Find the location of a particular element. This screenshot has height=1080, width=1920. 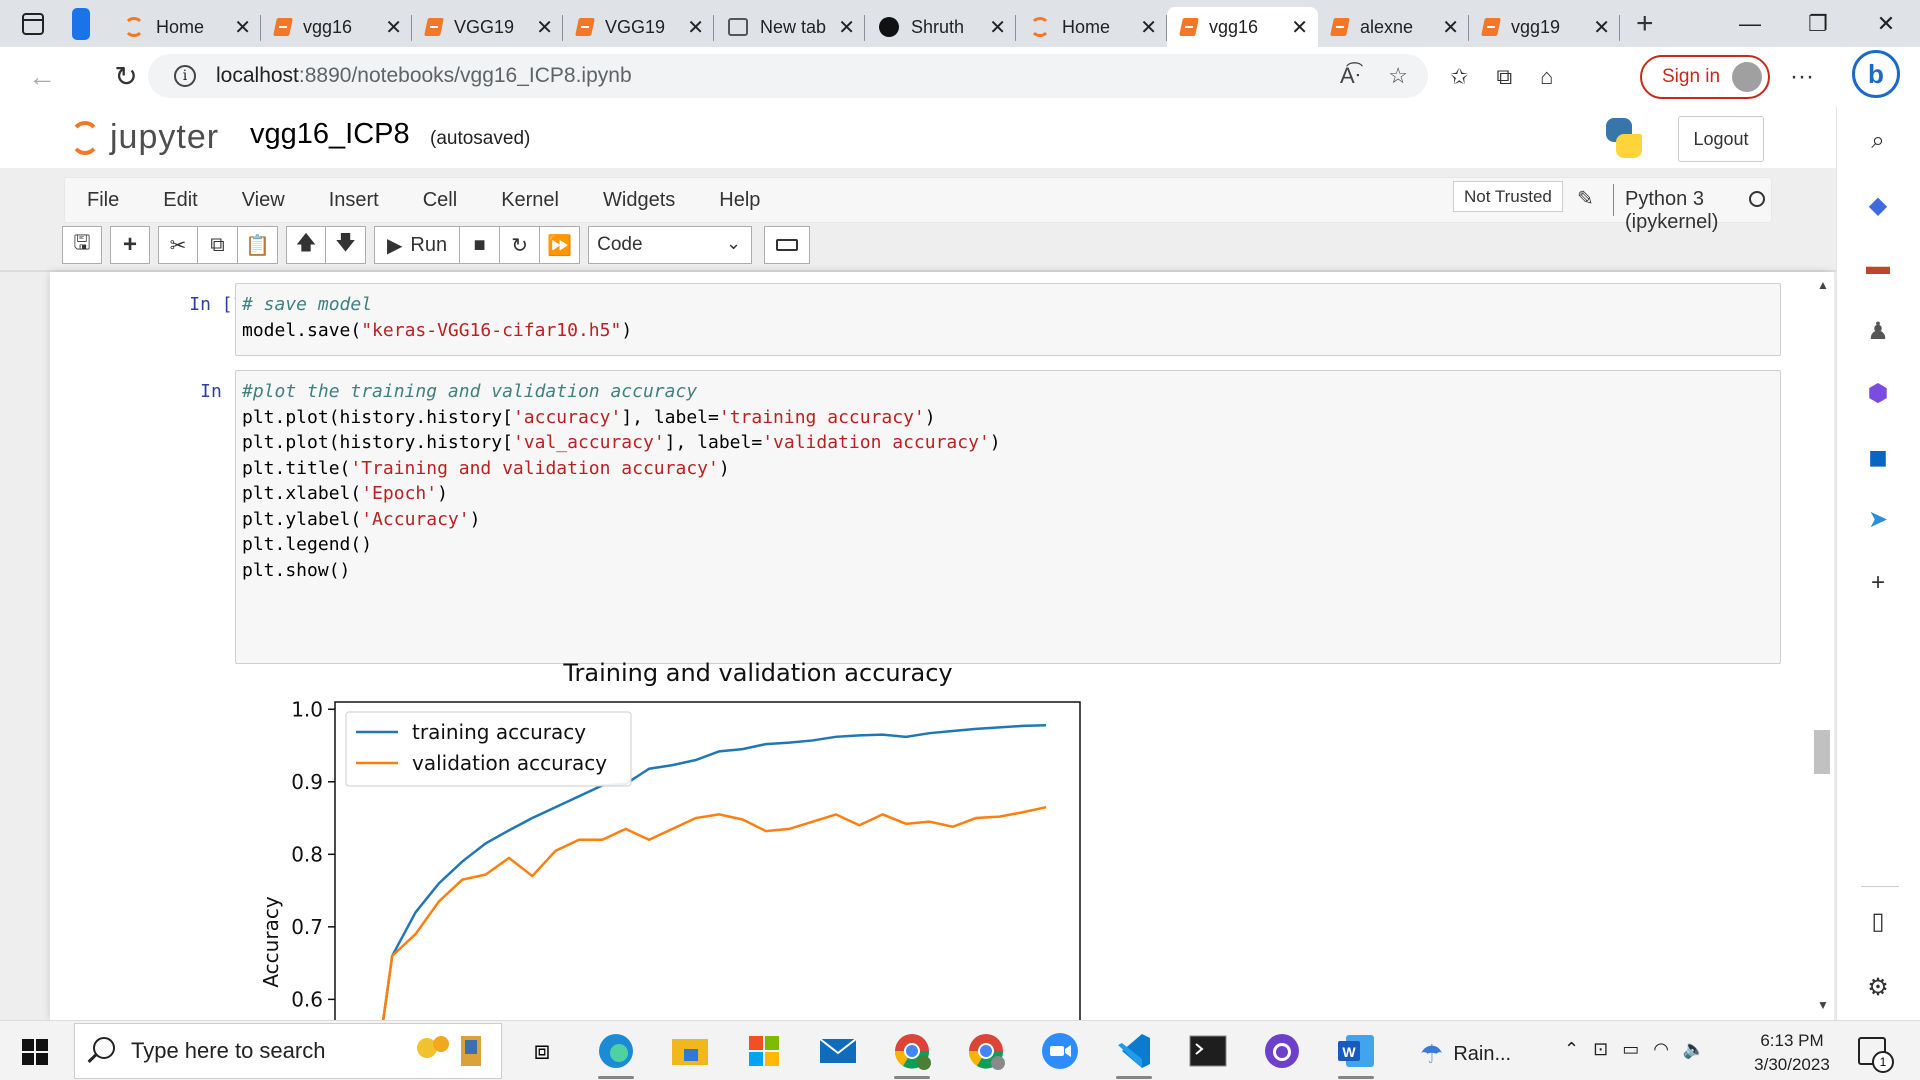

add-sidebar-app-icon: + is located at coordinates (1878, 583).